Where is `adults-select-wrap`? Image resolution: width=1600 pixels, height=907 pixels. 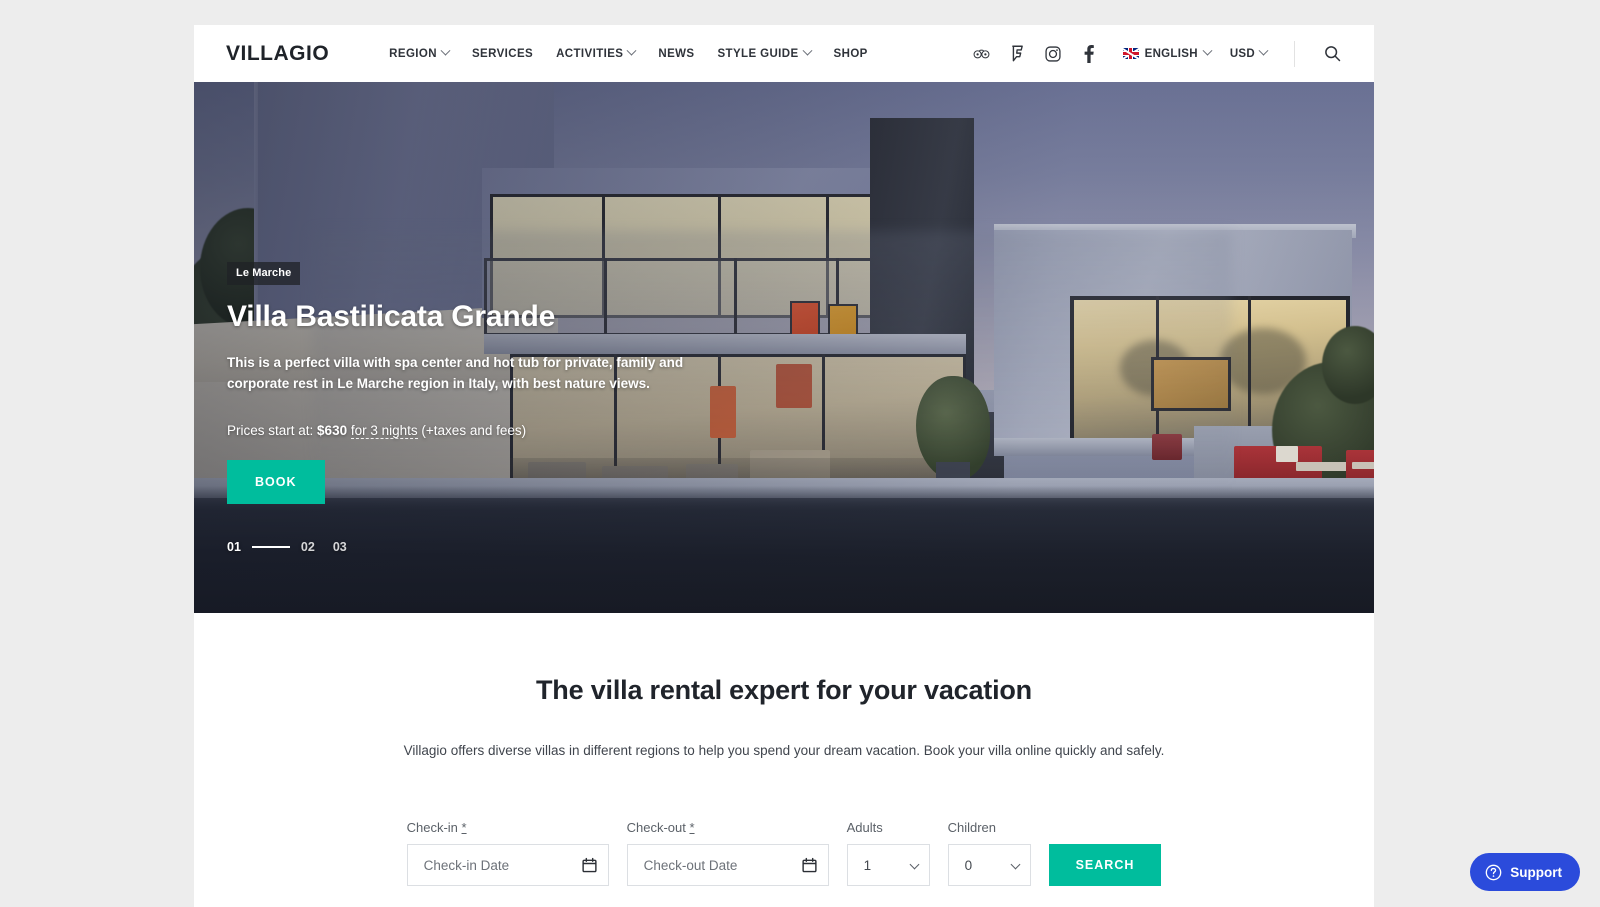 adults-select-wrap is located at coordinates (888, 865).